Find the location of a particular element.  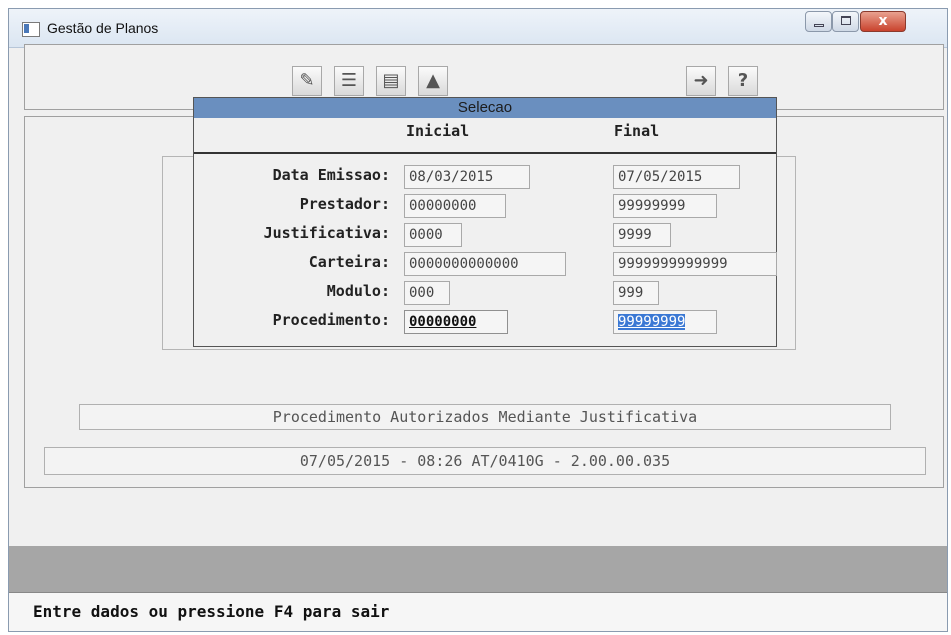

column-header-final: Final is located at coordinates (637, 131).